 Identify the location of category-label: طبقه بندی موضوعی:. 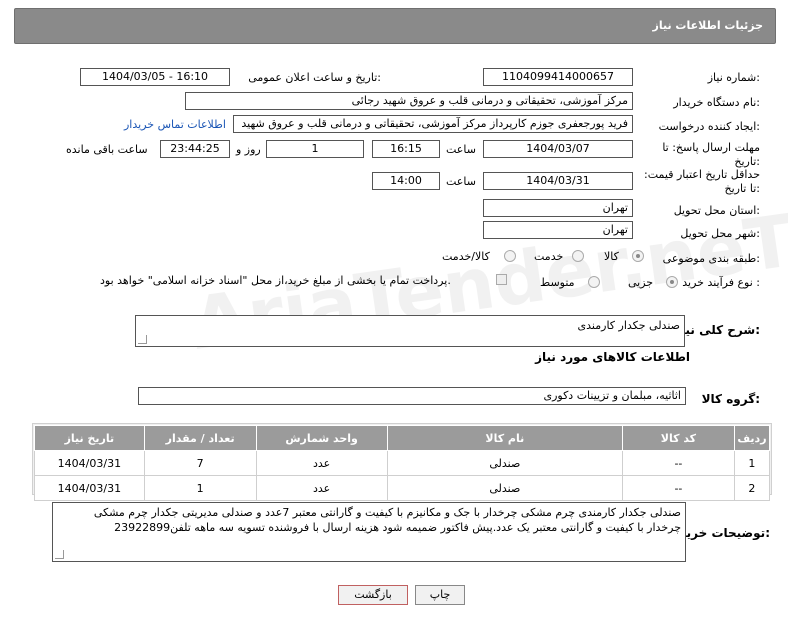
(711, 258).